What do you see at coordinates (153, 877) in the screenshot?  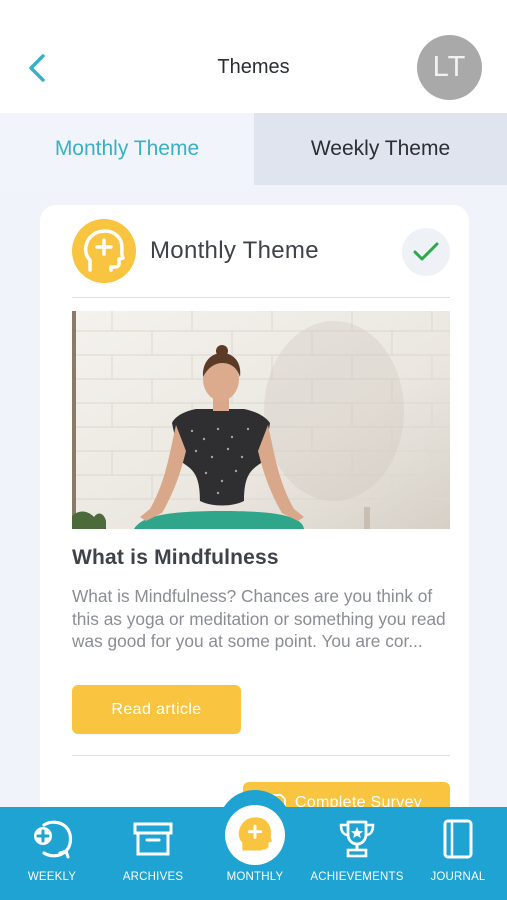 I see `nav-label: ARCHIVES` at bounding box center [153, 877].